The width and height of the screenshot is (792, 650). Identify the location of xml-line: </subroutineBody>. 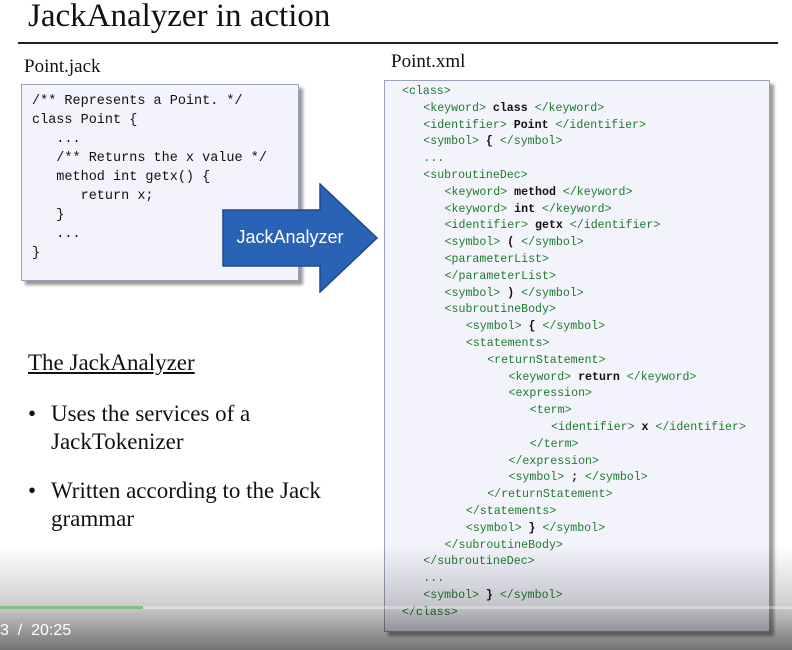
(504, 546).